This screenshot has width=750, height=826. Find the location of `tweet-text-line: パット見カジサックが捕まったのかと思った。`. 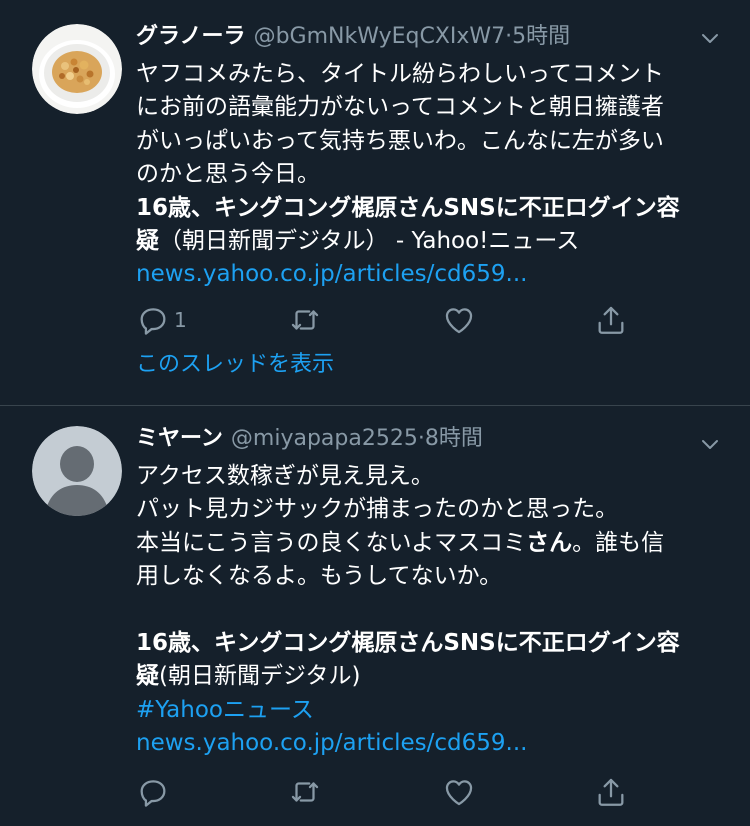

tweet-text-line: パット見カジサックが捕まったのかと思った。 is located at coordinates (377, 509).